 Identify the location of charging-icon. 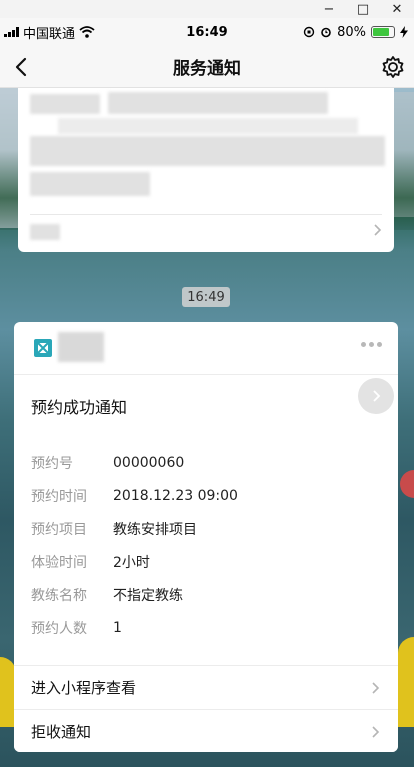
(404, 32).